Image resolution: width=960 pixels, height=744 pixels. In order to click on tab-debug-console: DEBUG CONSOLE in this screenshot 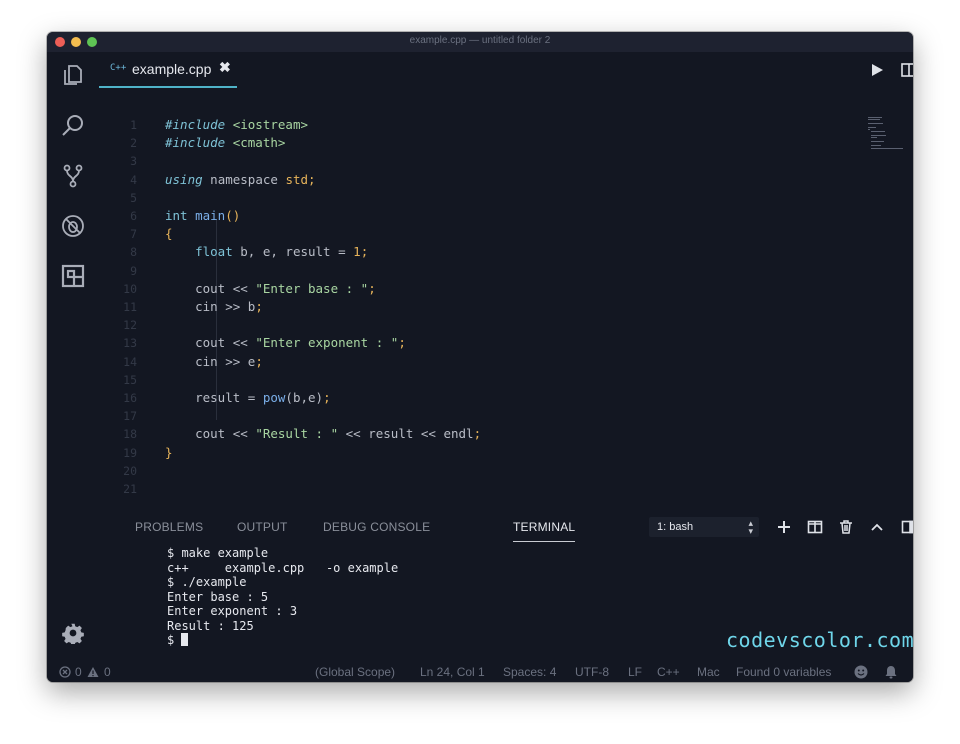, I will do `click(376, 527)`.